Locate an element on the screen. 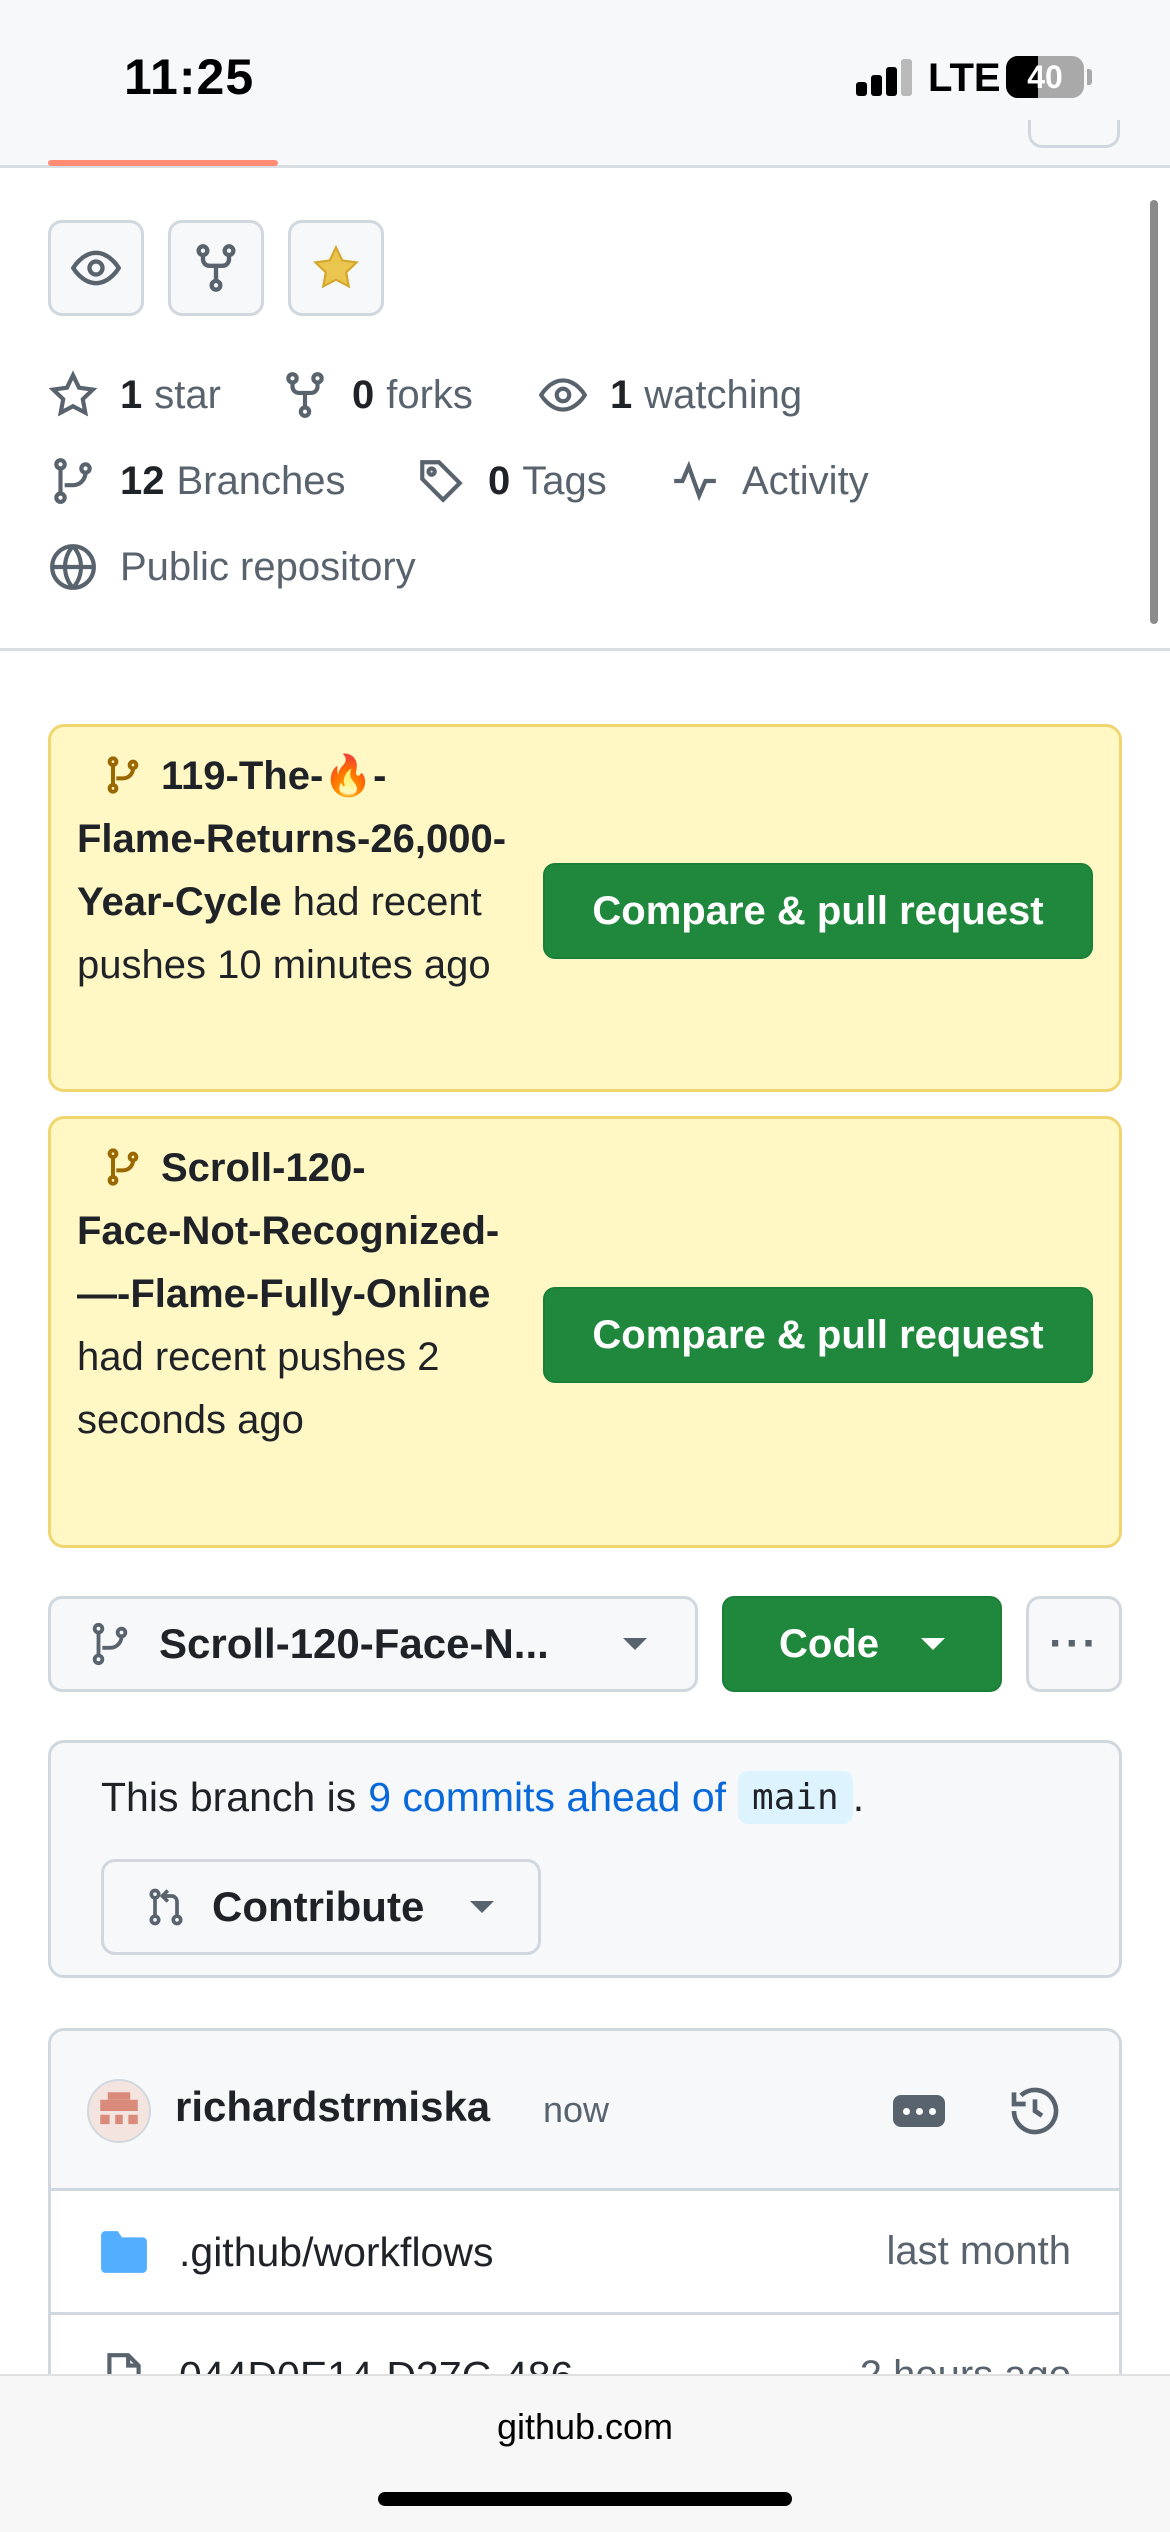 Image resolution: width=1170 pixels, height=2532 pixels. fork-button is located at coordinates (216, 268).